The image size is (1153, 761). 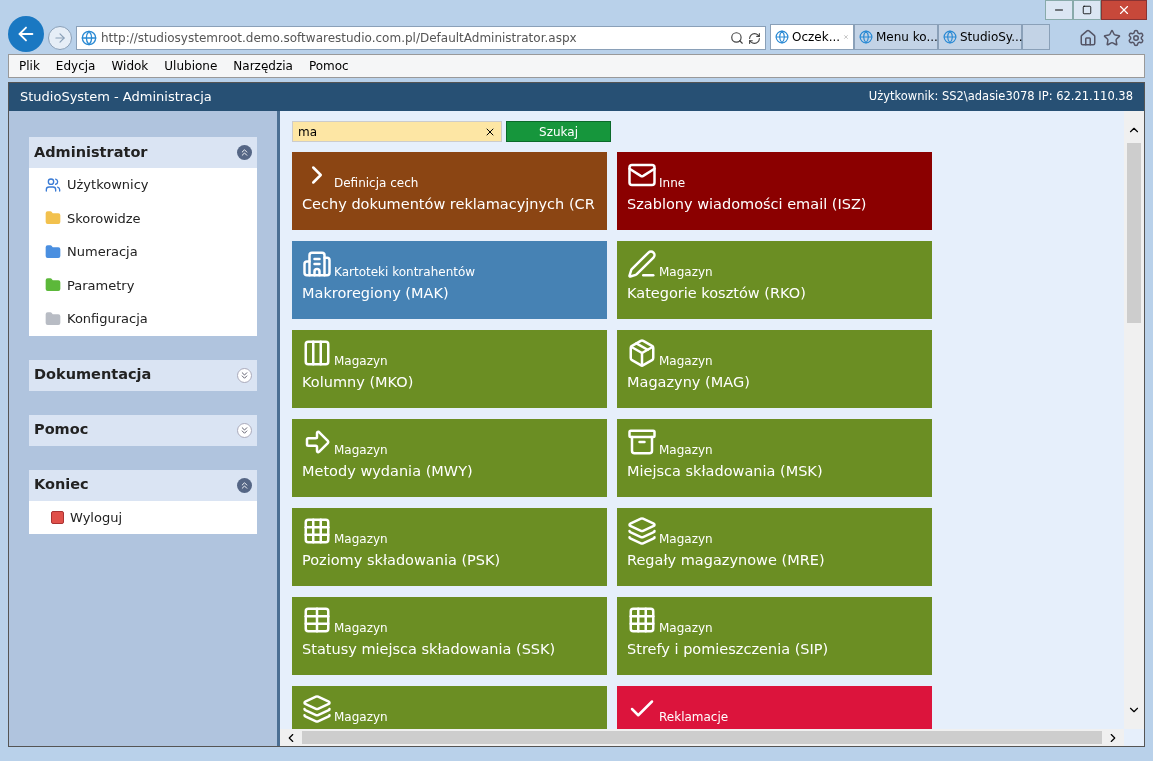 What do you see at coordinates (726, 560) in the screenshot?
I see `tile-title: Regały magazynowe (MRE)` at bounding box center [726, 560].